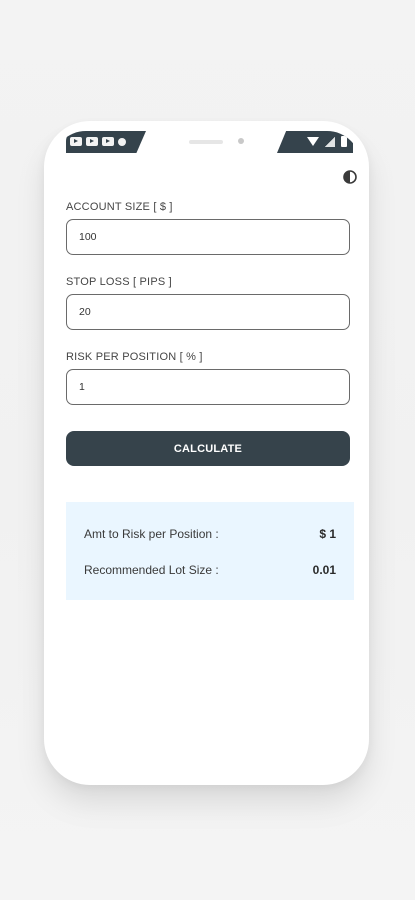 This screenshot has height=900, width=415. Describe the element at coordinates (214, 312) in the screenshot. I see `stop-loss-input` at that location.